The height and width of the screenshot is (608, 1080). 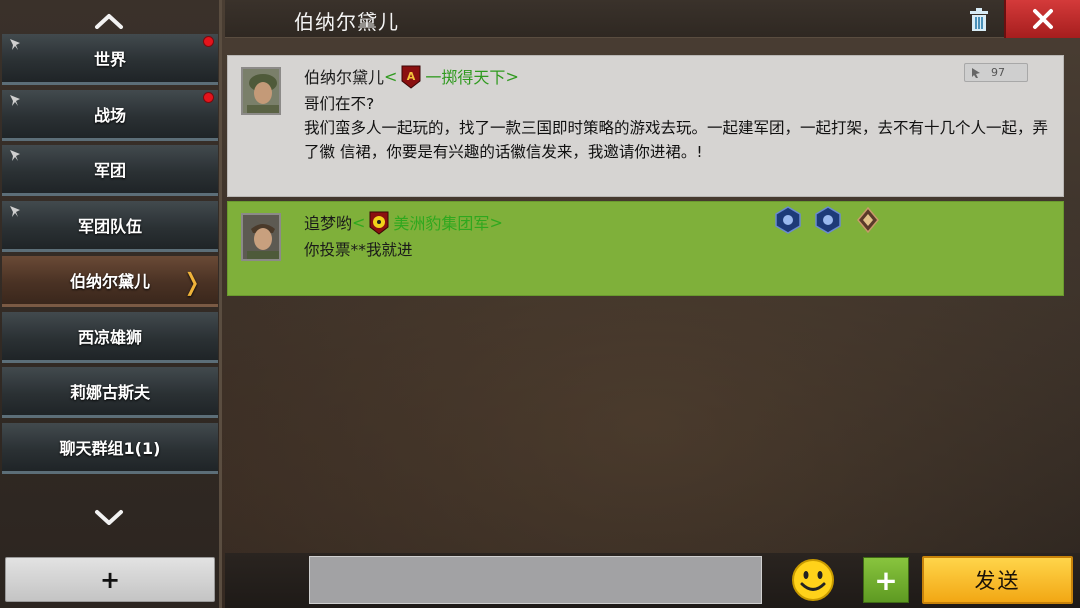 What do you see at coordinates (358, 250) in the screenshot?
I see `message-line: 你投票**我就进` at bounding box center [358, 250].